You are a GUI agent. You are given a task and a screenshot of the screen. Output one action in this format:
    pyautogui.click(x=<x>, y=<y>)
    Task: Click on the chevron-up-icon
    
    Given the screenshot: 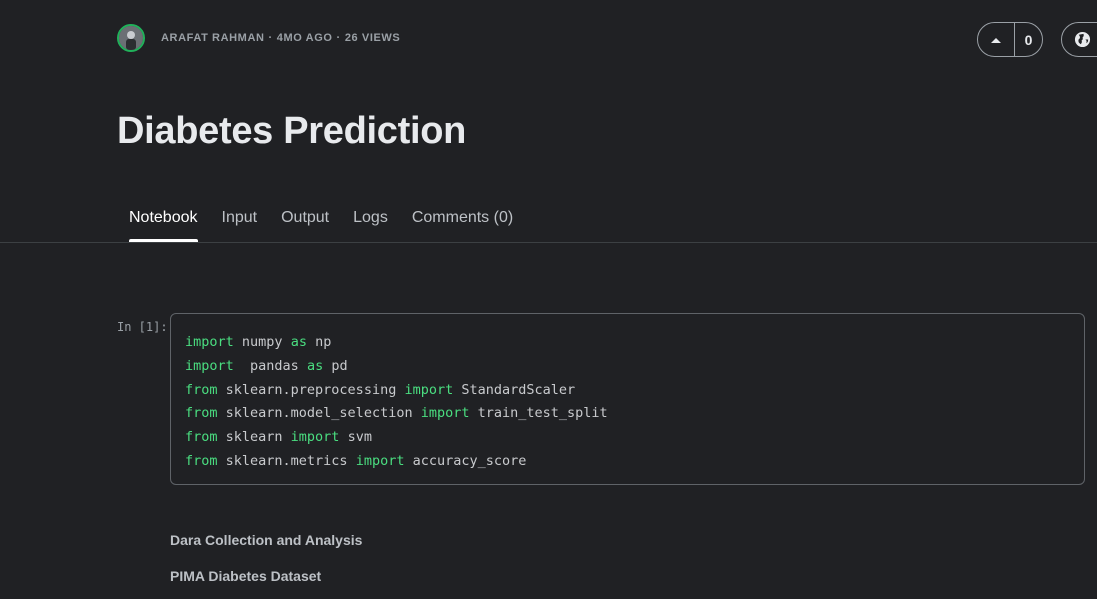 What is the action you would take?
    pyautogui.click(x=996, y=40)
    